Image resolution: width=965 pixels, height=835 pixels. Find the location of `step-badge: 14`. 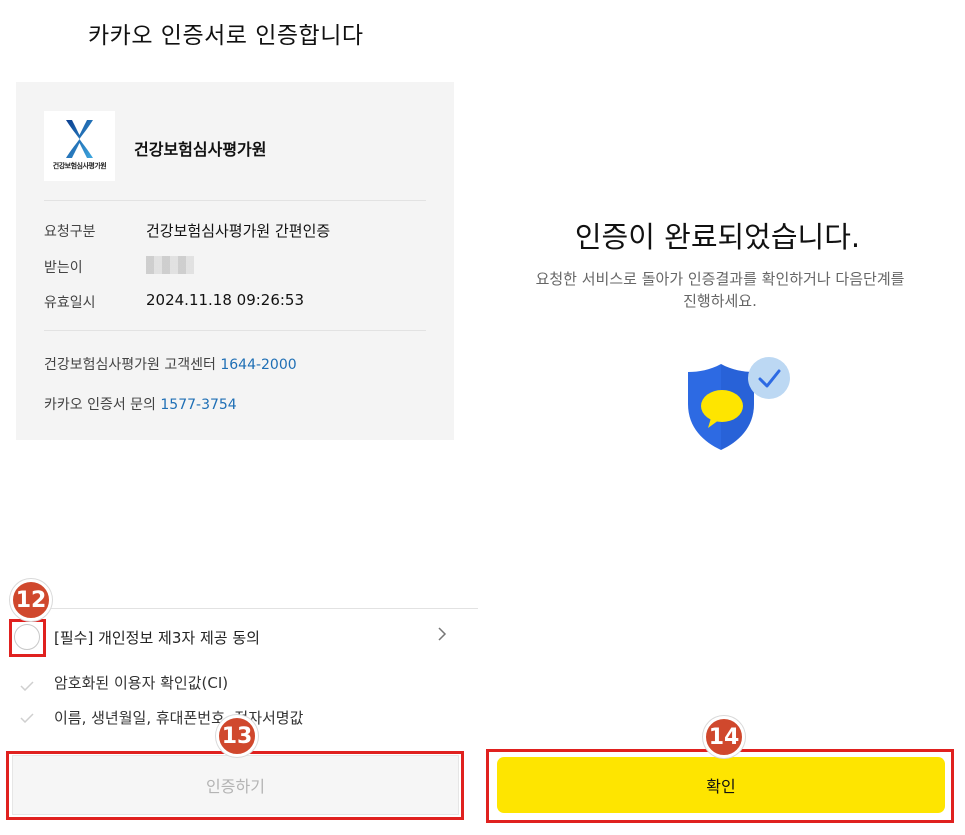

step-badge: 14 is located at coordinates (724, 737).